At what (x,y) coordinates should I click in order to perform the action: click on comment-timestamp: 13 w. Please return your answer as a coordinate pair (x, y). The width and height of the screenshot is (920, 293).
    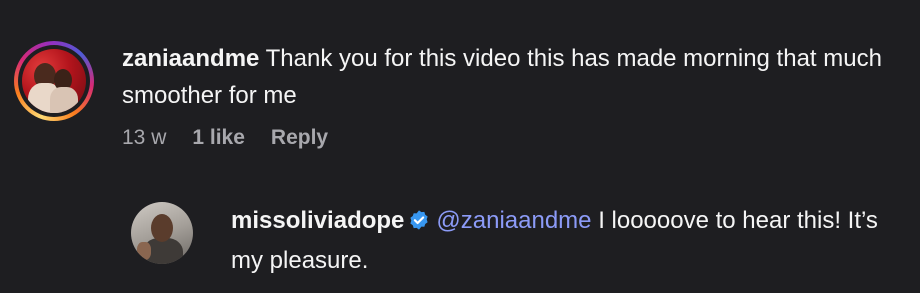
    Looking at the image, I should click on (144, 138).